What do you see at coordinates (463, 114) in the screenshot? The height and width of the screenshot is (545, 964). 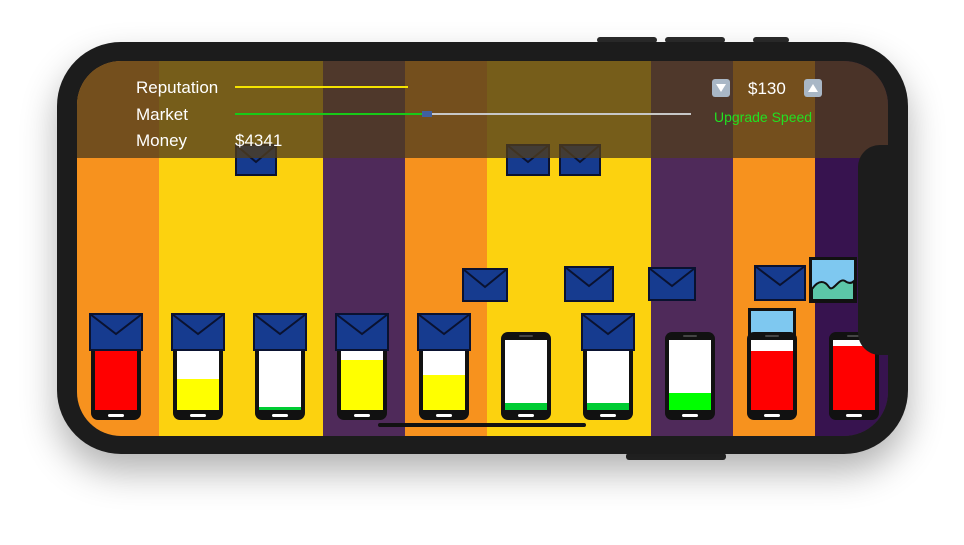 I see `market-slider` at bounding box center [463, 114].